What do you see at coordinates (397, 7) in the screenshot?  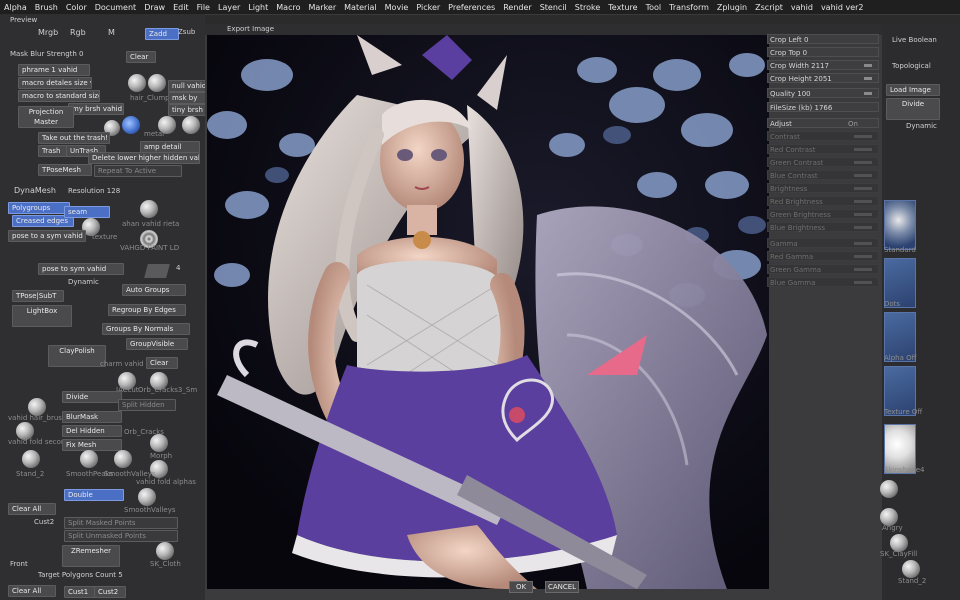 I see `menu-item-movie: Movie` at bounding box center [397, 7].